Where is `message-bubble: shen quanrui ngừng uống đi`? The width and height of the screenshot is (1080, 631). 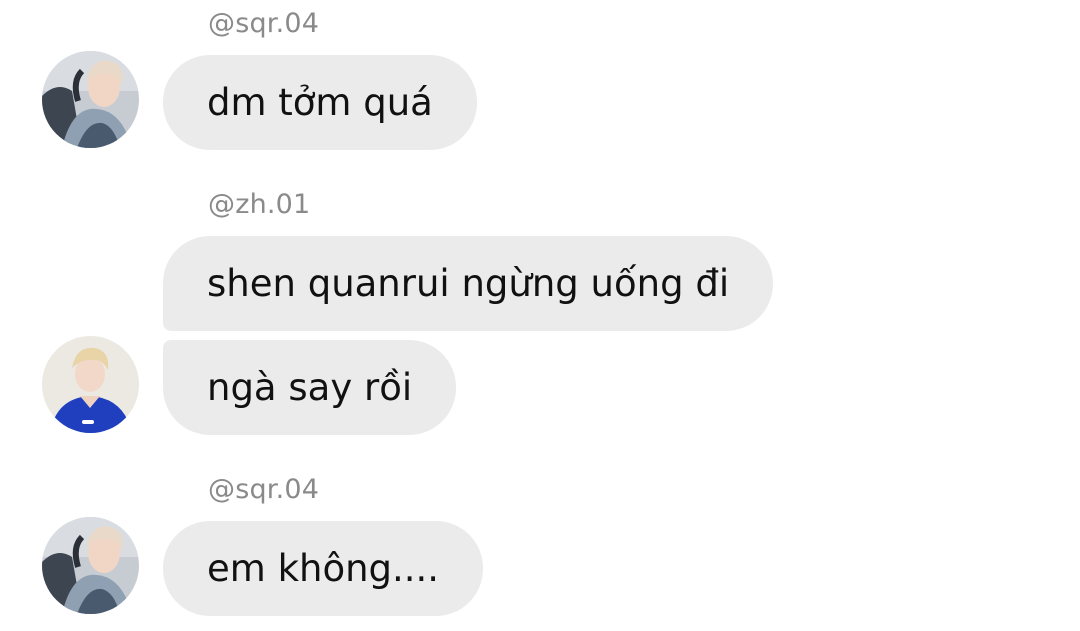 message-bubble: shen quanrui ngừng uống đi is located at coordinates (468, 283).